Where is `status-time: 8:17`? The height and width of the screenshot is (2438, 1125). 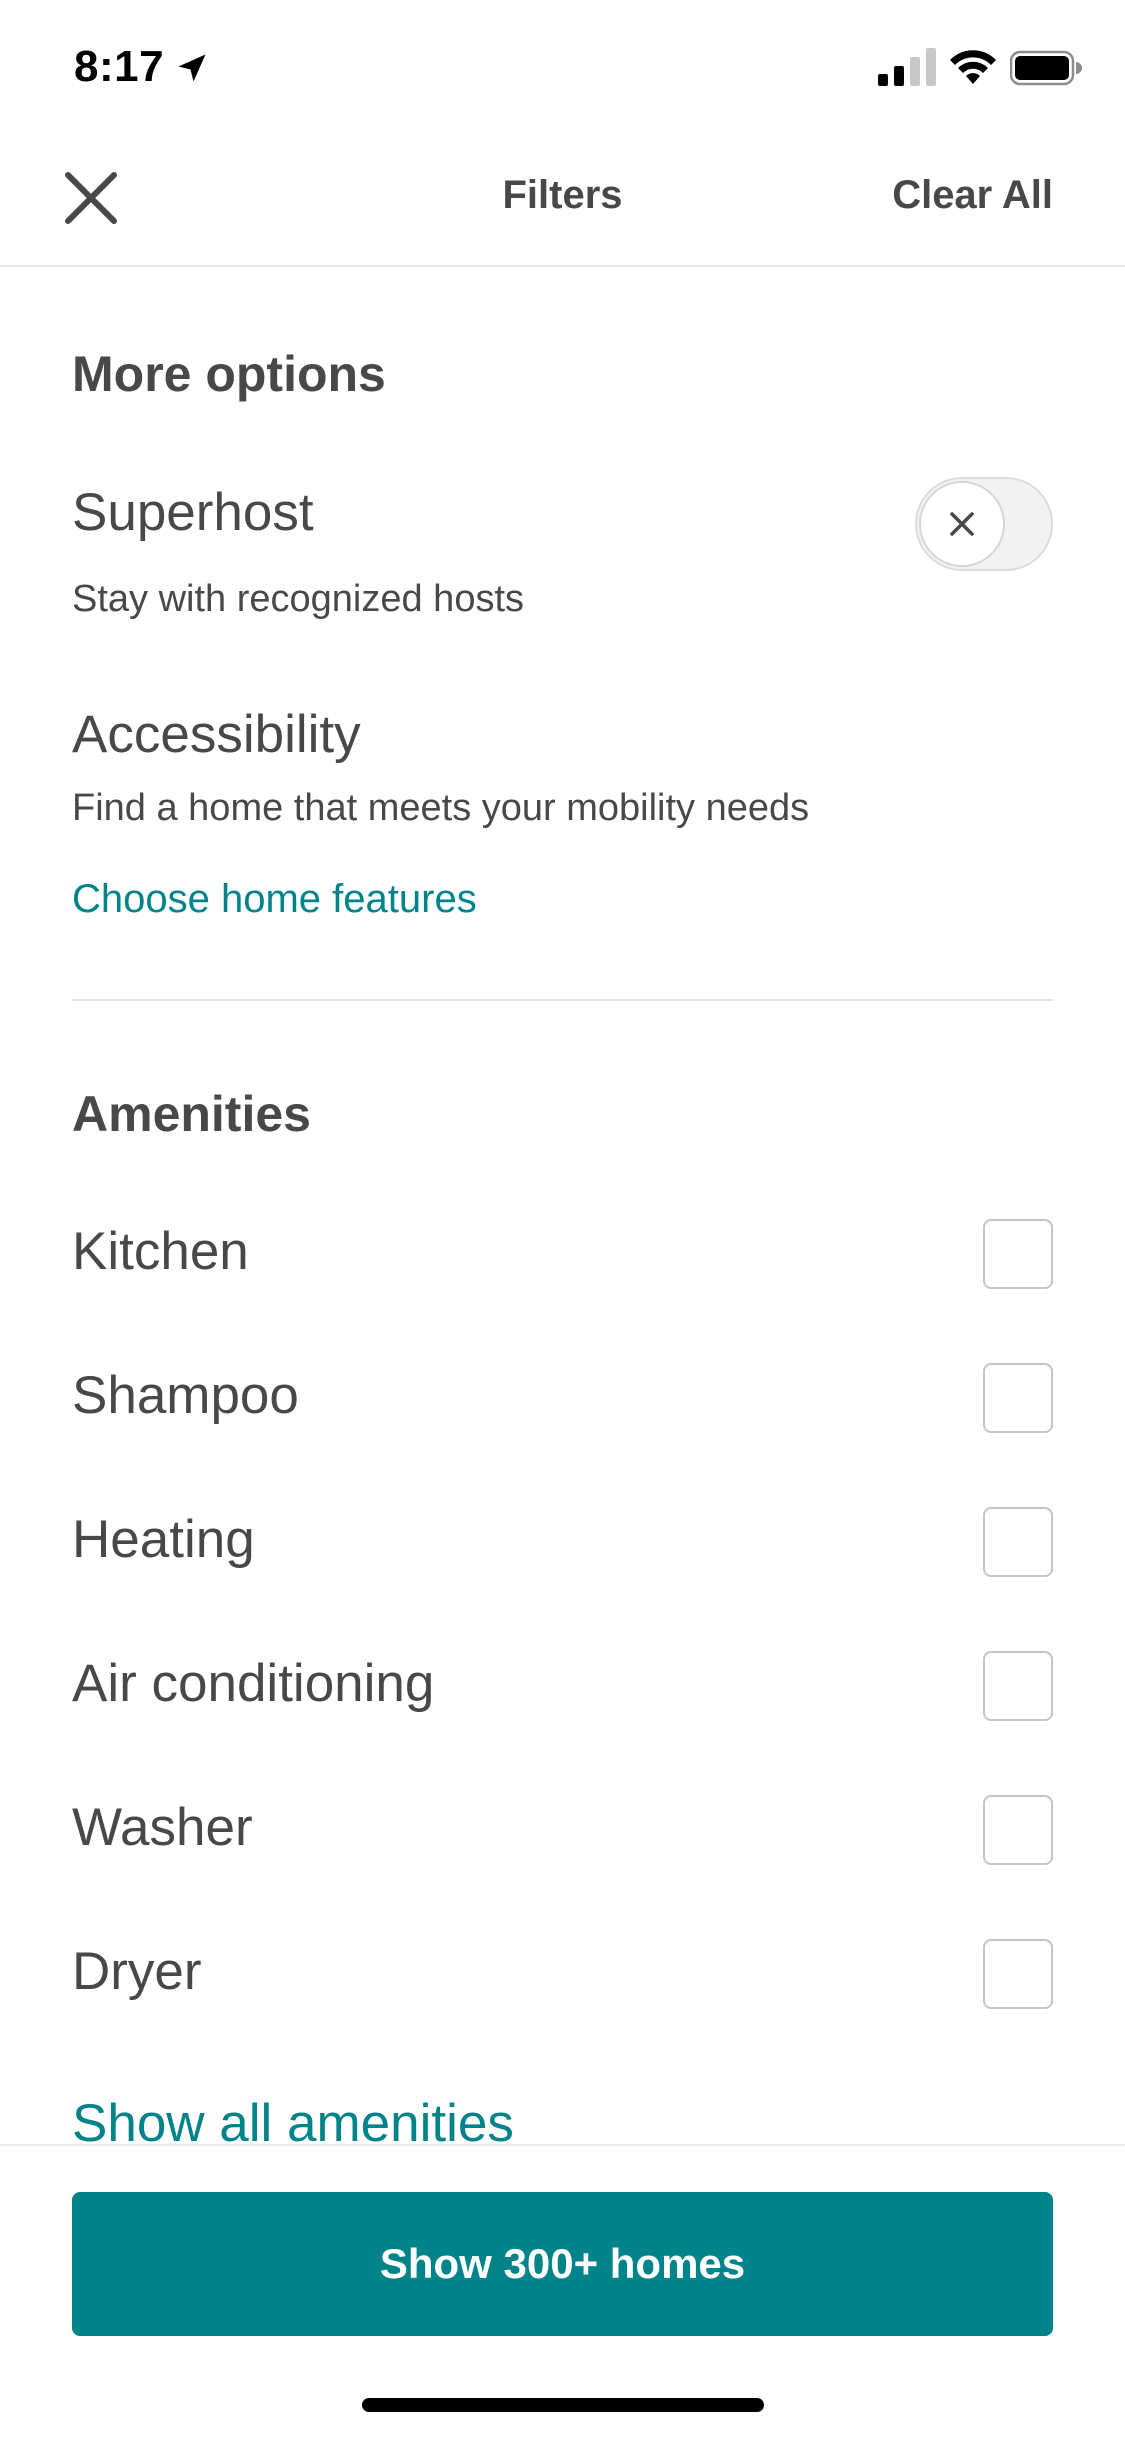
status-time: 8:17 is located at coordinates (119, 66).